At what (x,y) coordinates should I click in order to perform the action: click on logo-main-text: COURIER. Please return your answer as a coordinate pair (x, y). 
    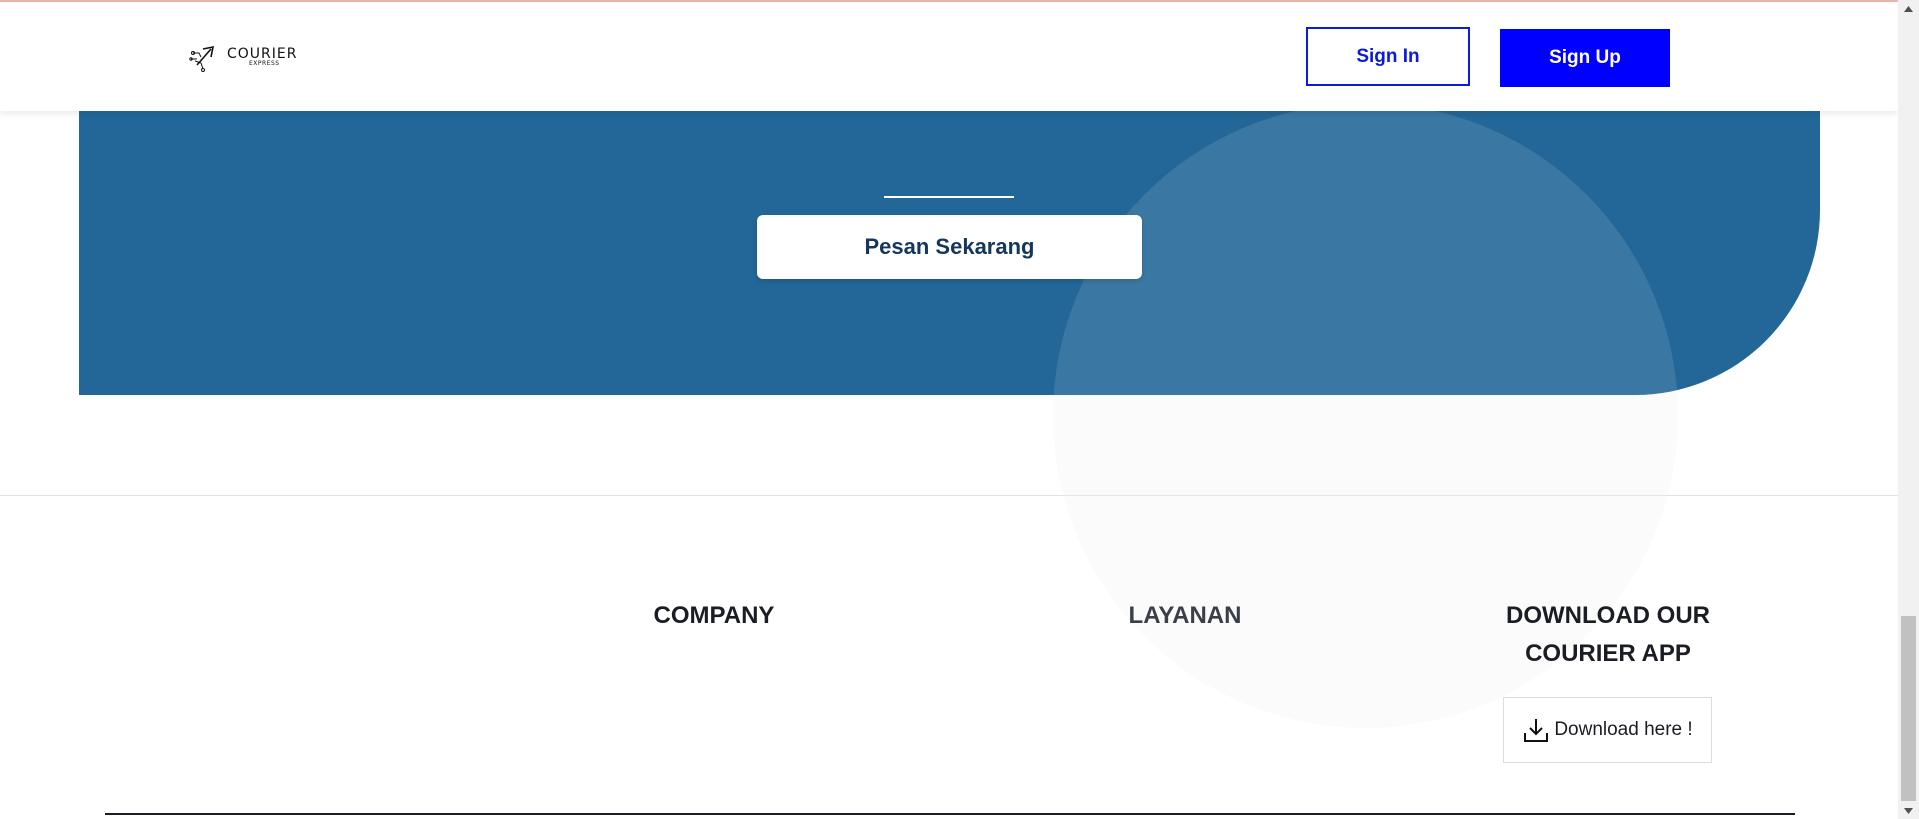
    Looking at the image, I should click on (262, 54).